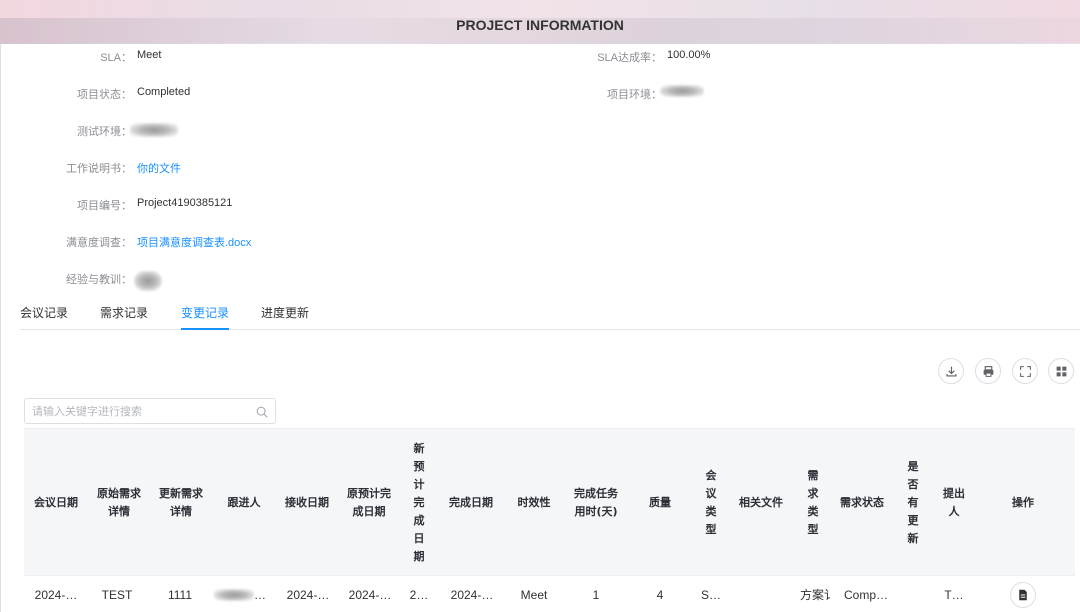 This screenshot has width=1080, height=612. I want to click on fullscreen-button, so click(1025, 371).